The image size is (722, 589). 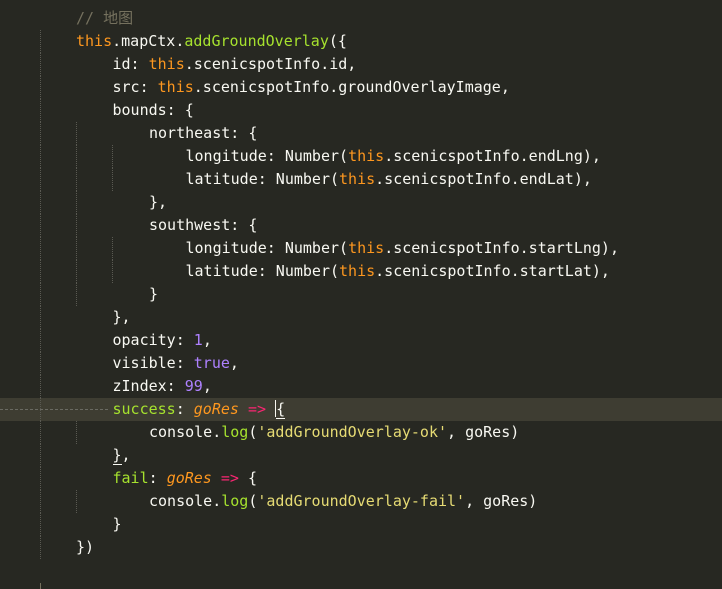 I want to click on code-token: this, so click(x=166, y=64).